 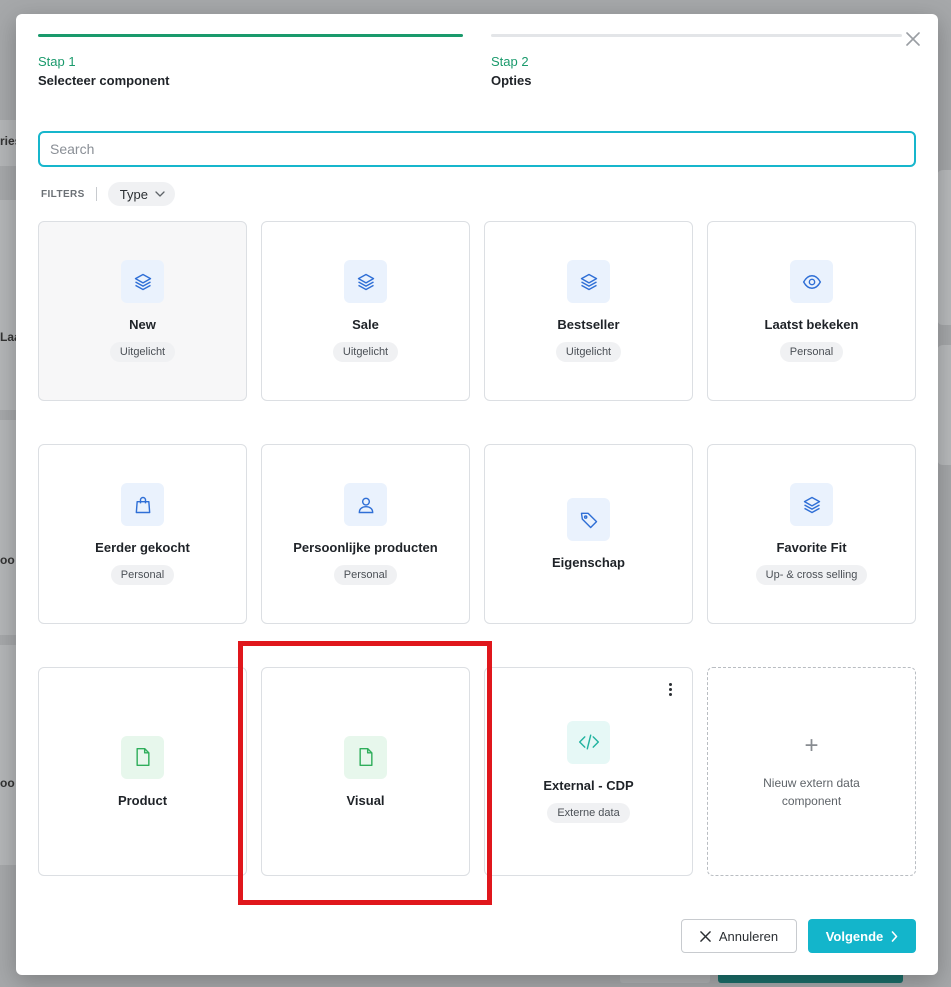 I want to click on plus-icon: +, so click(x=811, y=745).